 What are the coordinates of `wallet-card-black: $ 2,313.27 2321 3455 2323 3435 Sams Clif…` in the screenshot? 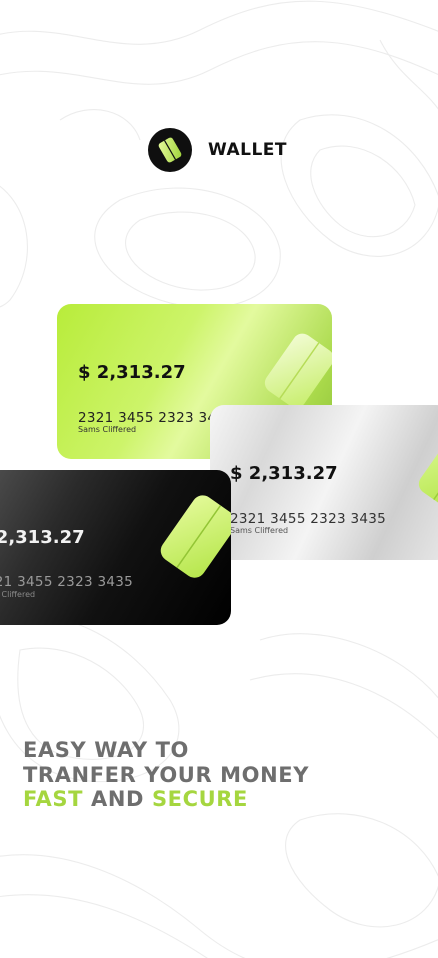 It's located at (115, 547).